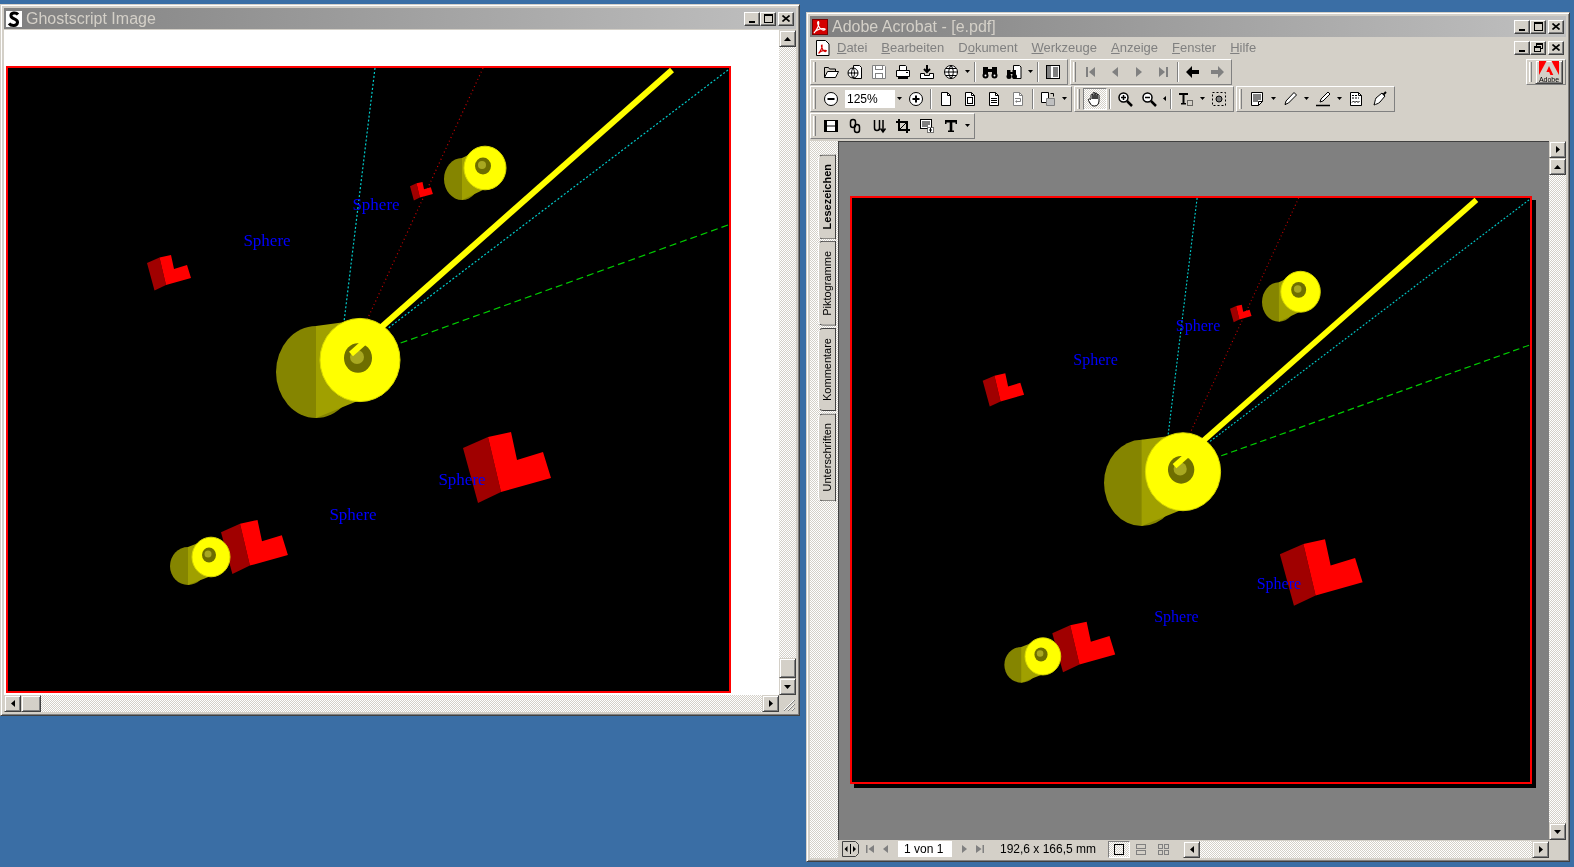 Image resolution: width=1574 pixels, height=867 pixels. Describe the element at coordinates (946, 98) in the screenshot. I see `page-icon` at that location.